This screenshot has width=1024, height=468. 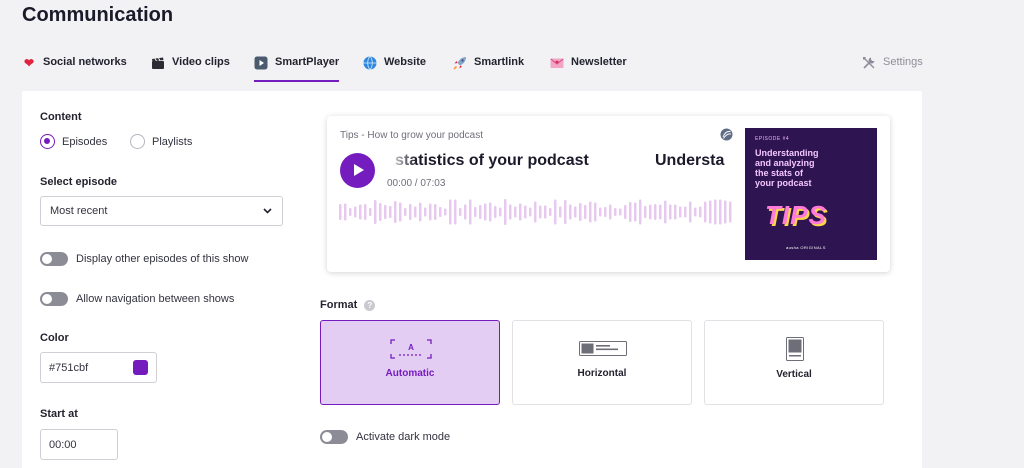 What do you see at coordinates (334, 437) in the screenshot?
I see `dark-mode-toggle` at bounding box center [334, 437].